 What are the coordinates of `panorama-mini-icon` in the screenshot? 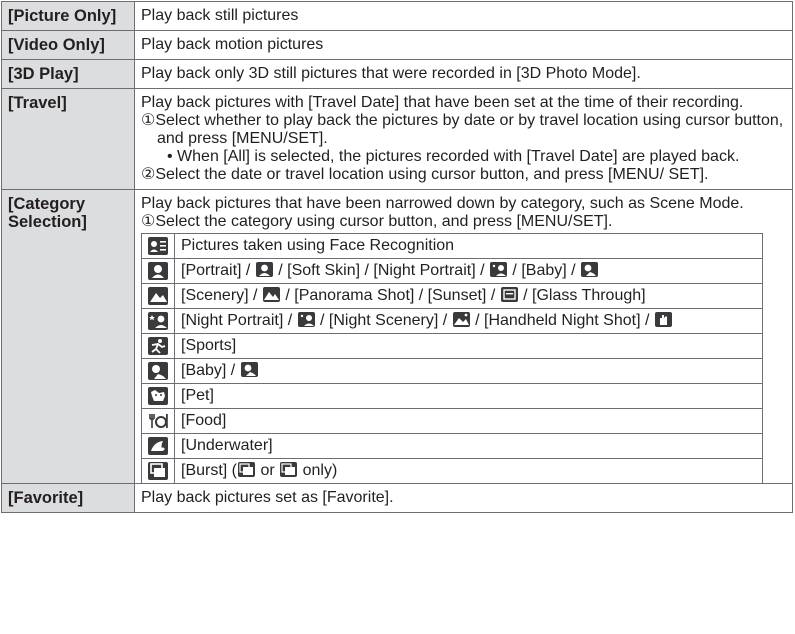 It's located at (271, 294).